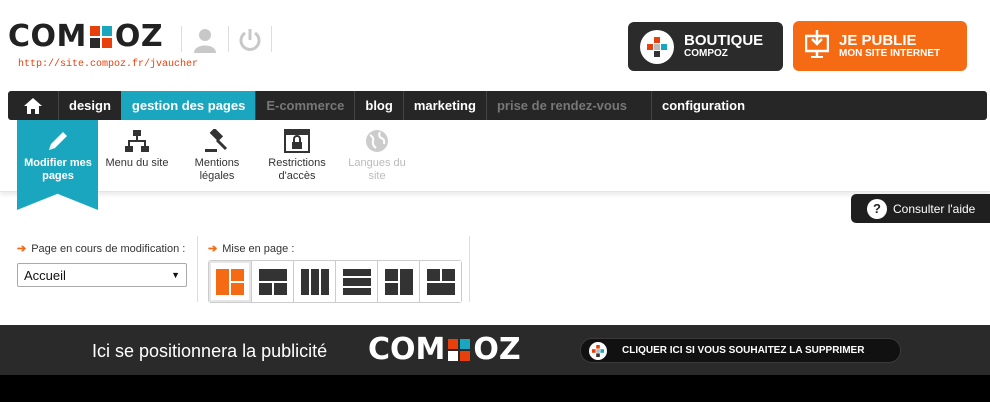 The height and width of the screenshot is (402, 990). Describe the element at coordinates (188, 105) in the screenshot. I see `nav-item-gestion-des-pages: gestion des pages` at that location.